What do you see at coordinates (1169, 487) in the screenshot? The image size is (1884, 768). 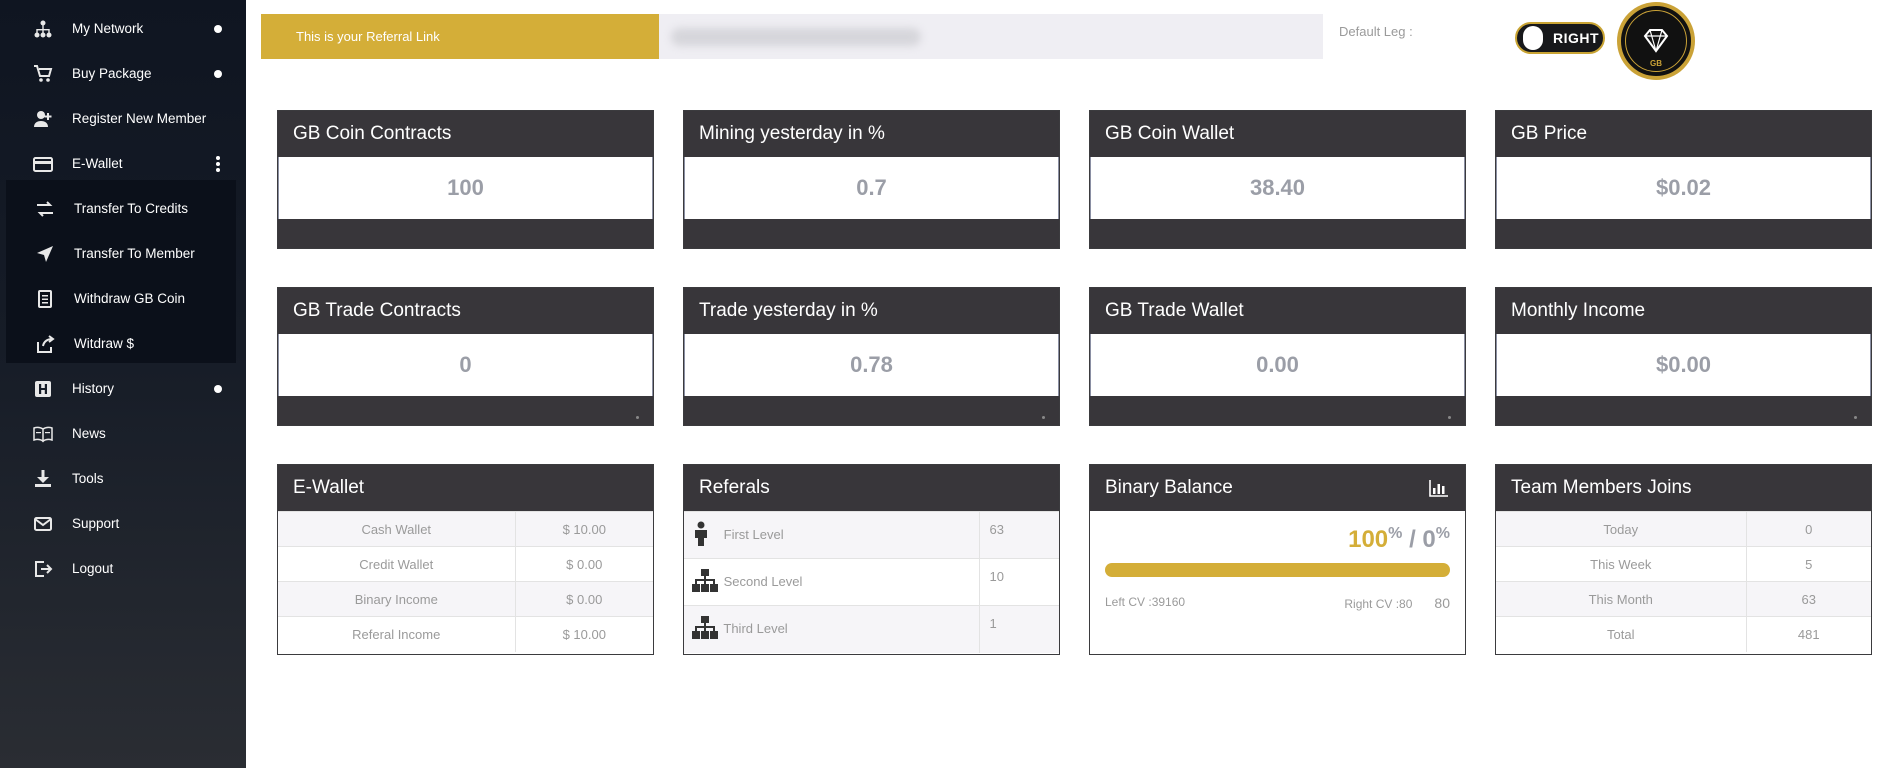 I see `card-title: Binary Balance` at bounding box center [1169, 487].